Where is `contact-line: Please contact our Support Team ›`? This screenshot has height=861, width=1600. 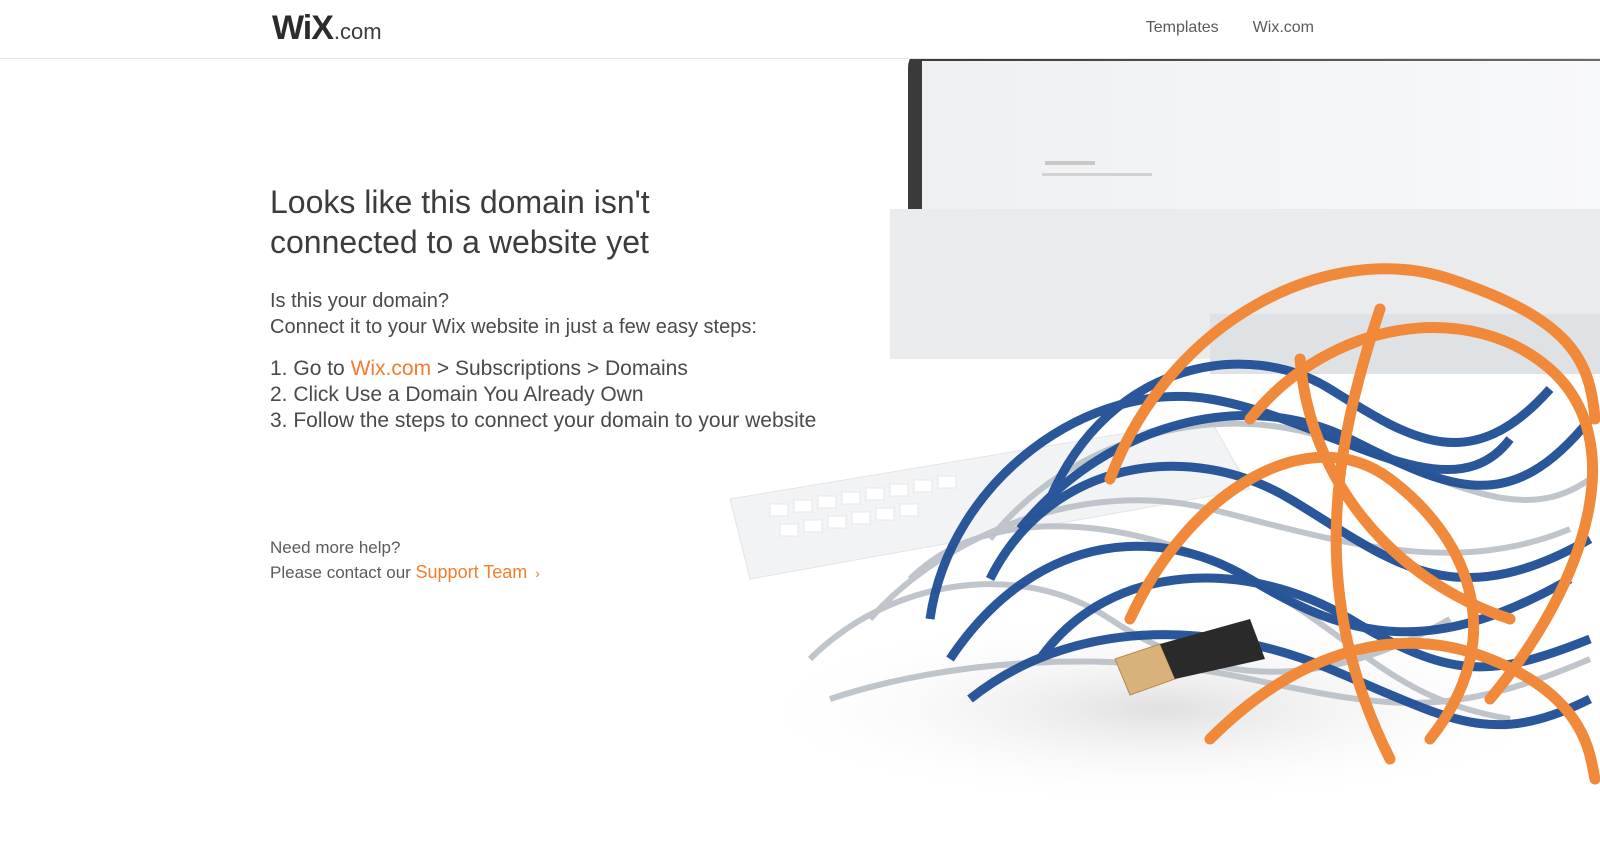 contact-line: Please contact our Support Team › is located at coordinates (405, 573).